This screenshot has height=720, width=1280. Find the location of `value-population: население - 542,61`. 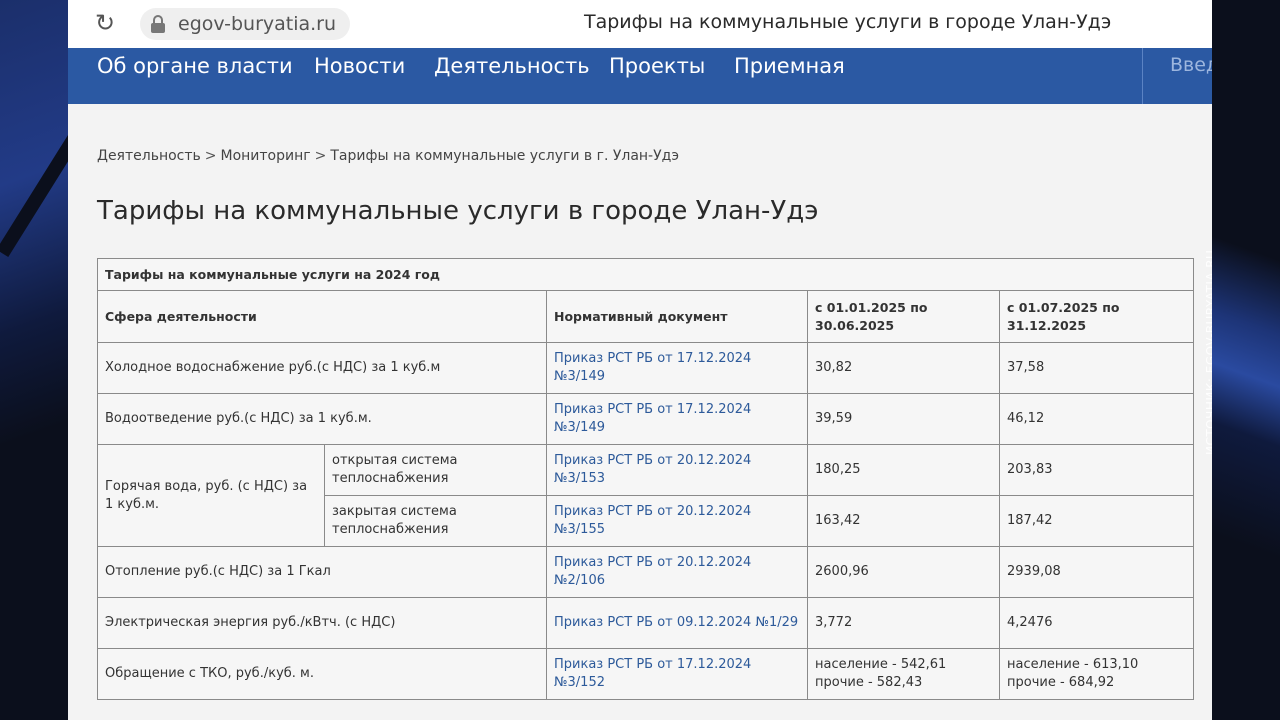

value-population: население - 542,61 is located at coordinates (881, 664).